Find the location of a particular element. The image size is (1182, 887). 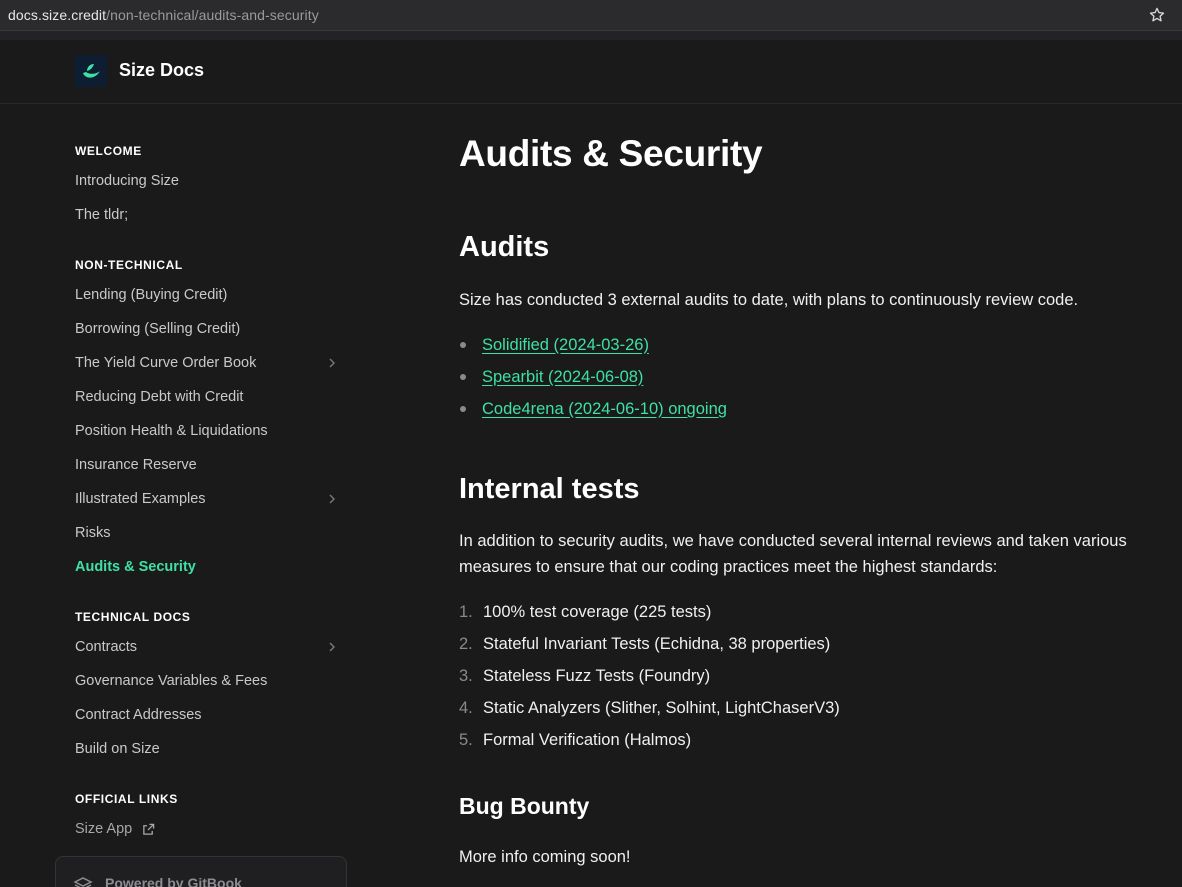

list-item-text: Stateless Fuzz Tests (Foundry) is located at coordinates (597, 675).